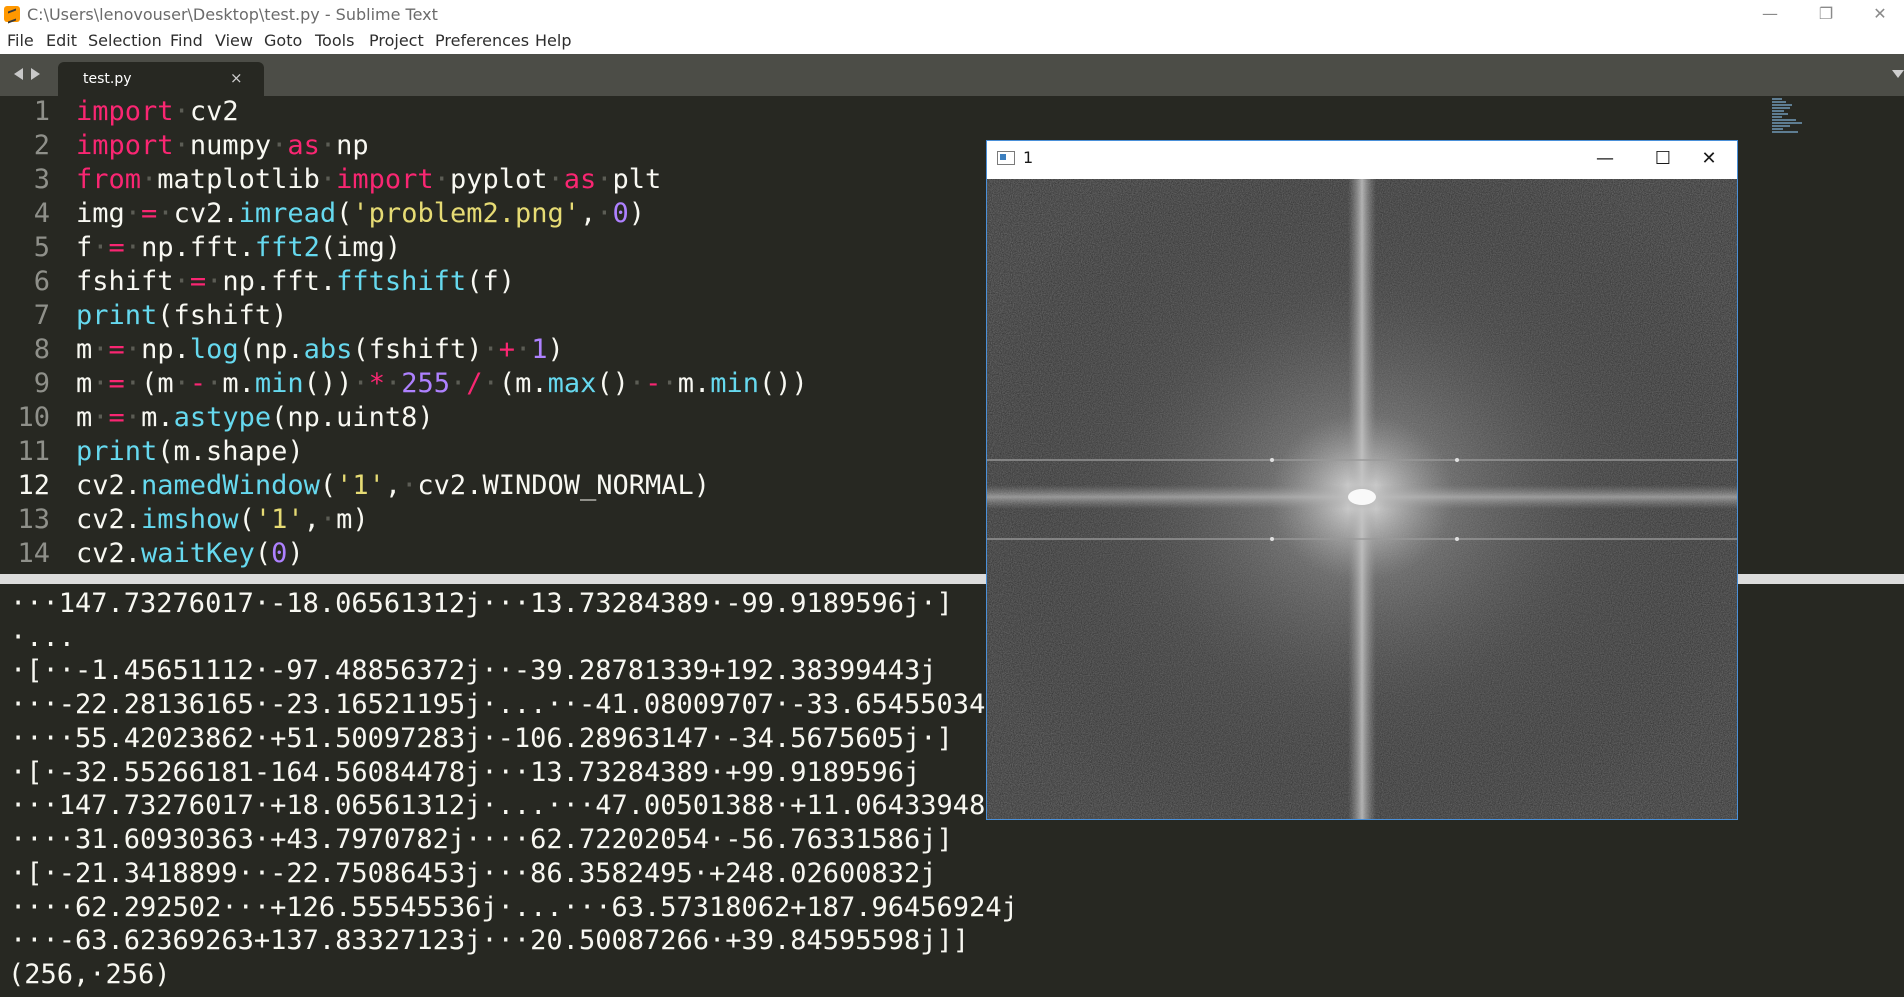 Image resolution: width=1904 pixels, height=997 pixels. I want to click on tab-test-py: test.py ×, so click(161, 79).